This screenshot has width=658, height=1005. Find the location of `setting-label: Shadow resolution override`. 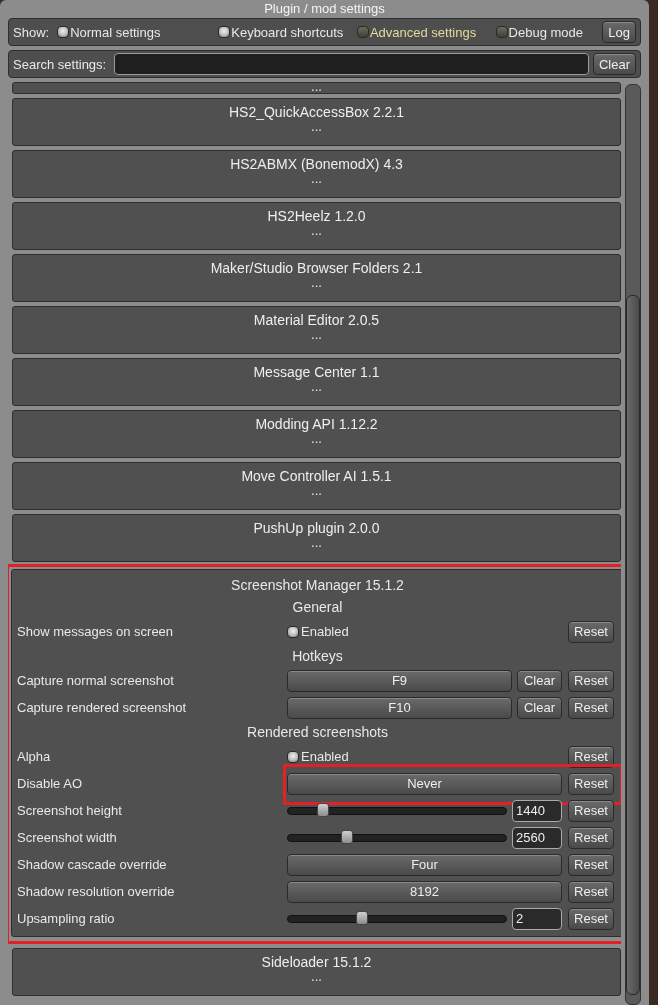

setting-label: Shadow resolution override is located at coordinates (96, 891).